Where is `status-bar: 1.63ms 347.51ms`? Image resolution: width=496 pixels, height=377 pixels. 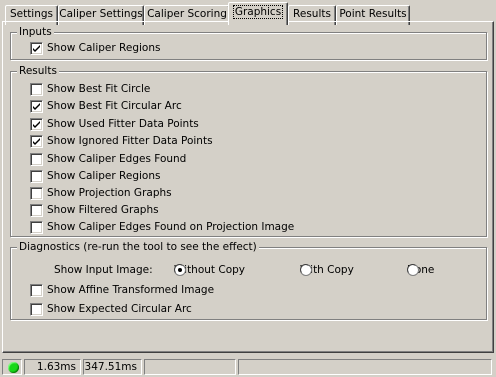 status-bar: 1.63ms 347.51ms is located at coordinates (248, 367).